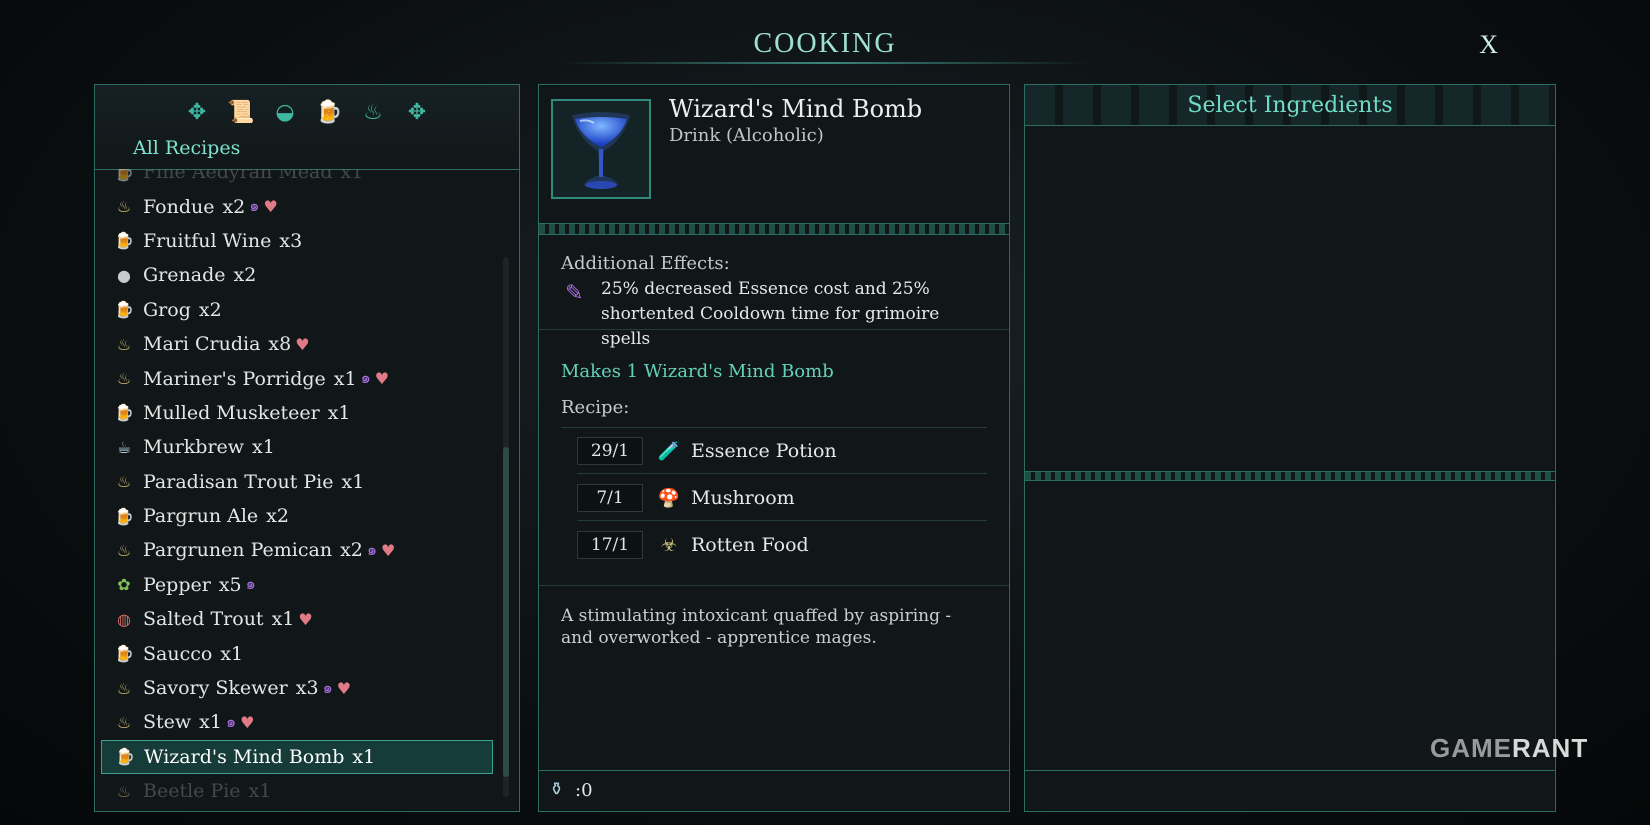 The width and height of the screenshot is (1650, 825). What do you see at coordinates (231, 412) in the screenshot?
I see `recipe-name: Mulled Musketeer` at bounding box center [231, 412].